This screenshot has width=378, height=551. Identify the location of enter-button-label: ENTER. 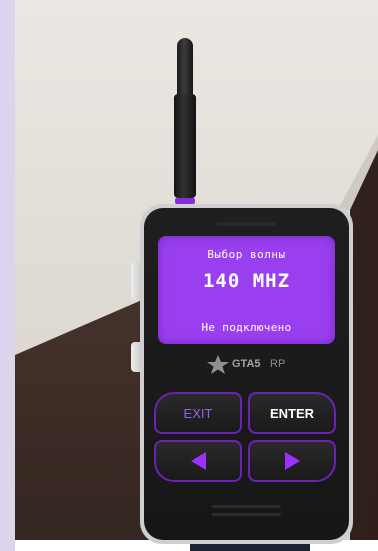
(292, 413).